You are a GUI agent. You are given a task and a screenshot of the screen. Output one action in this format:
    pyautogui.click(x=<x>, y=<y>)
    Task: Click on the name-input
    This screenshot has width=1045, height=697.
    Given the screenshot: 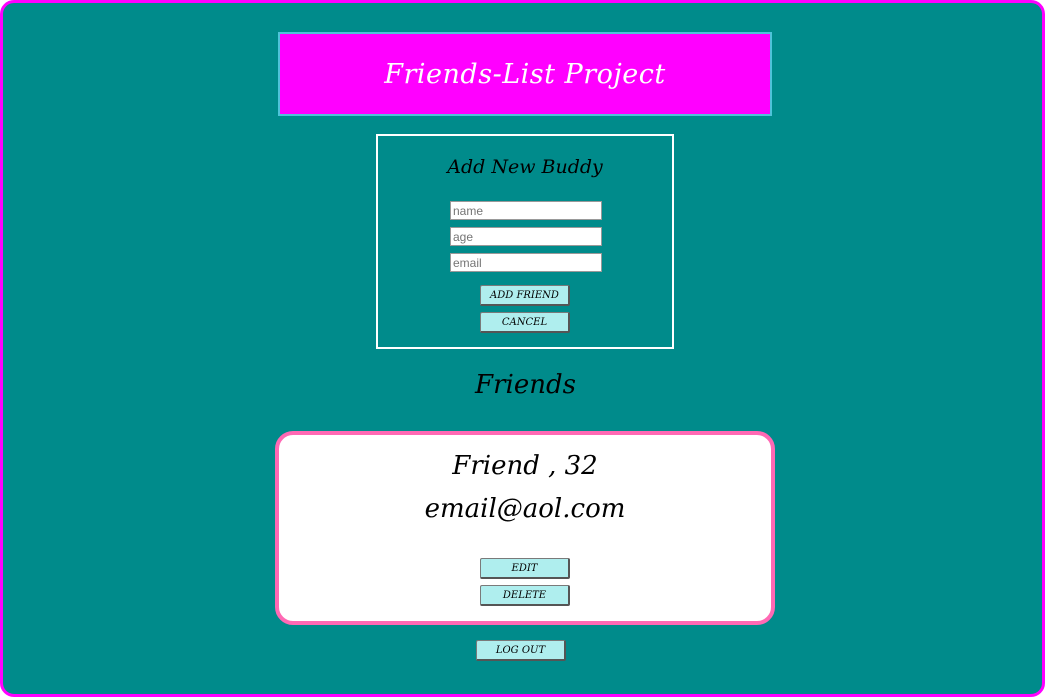 What is the action you would take?
    pyautogui.click(x=526, y=210)
    